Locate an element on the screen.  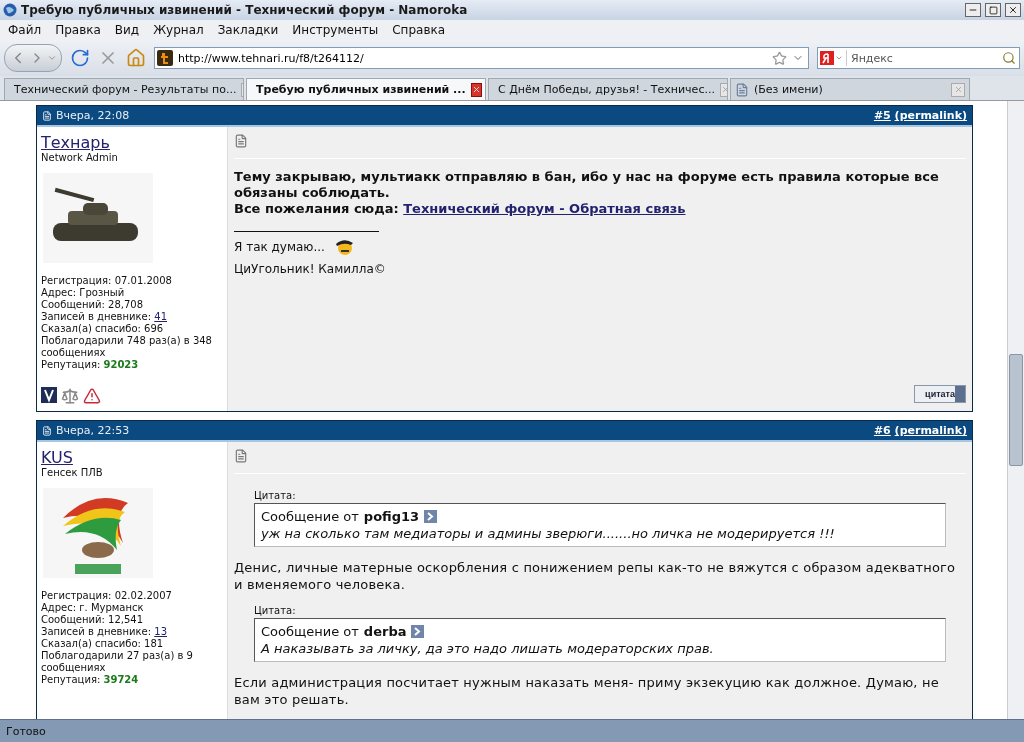
user-title: Network Admin is located at coordinates (80, 157).